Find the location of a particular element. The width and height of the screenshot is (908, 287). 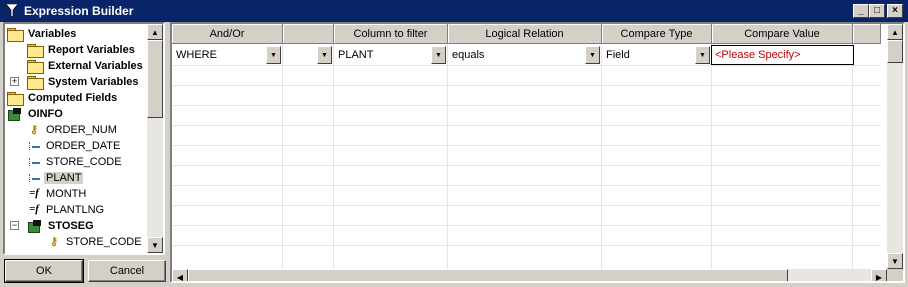

and-or-cell: WHERE is located at coordinates (219, 54).